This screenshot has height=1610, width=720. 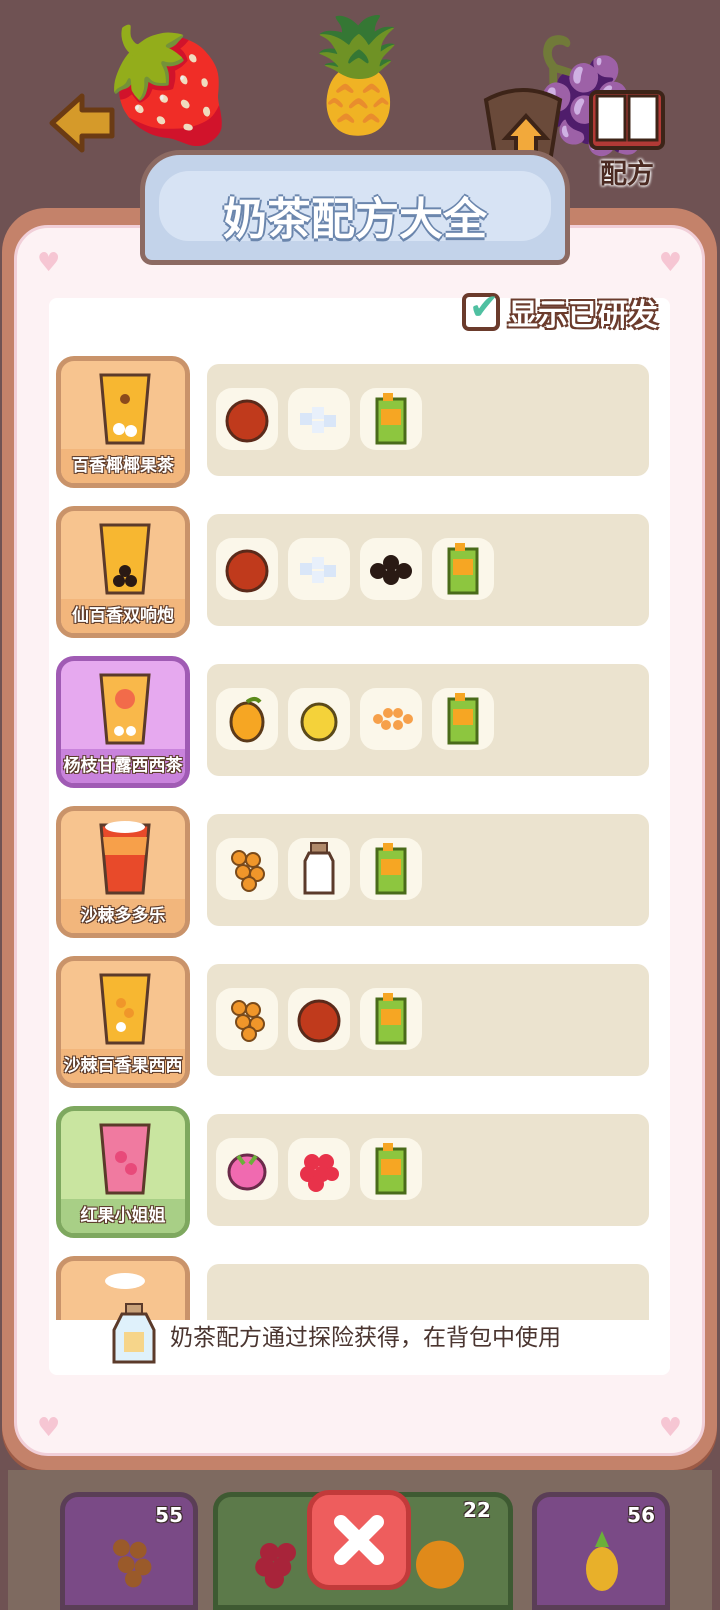 I want to click on recipe-row: 沙棘多多乐, so click(x=360, y=873).